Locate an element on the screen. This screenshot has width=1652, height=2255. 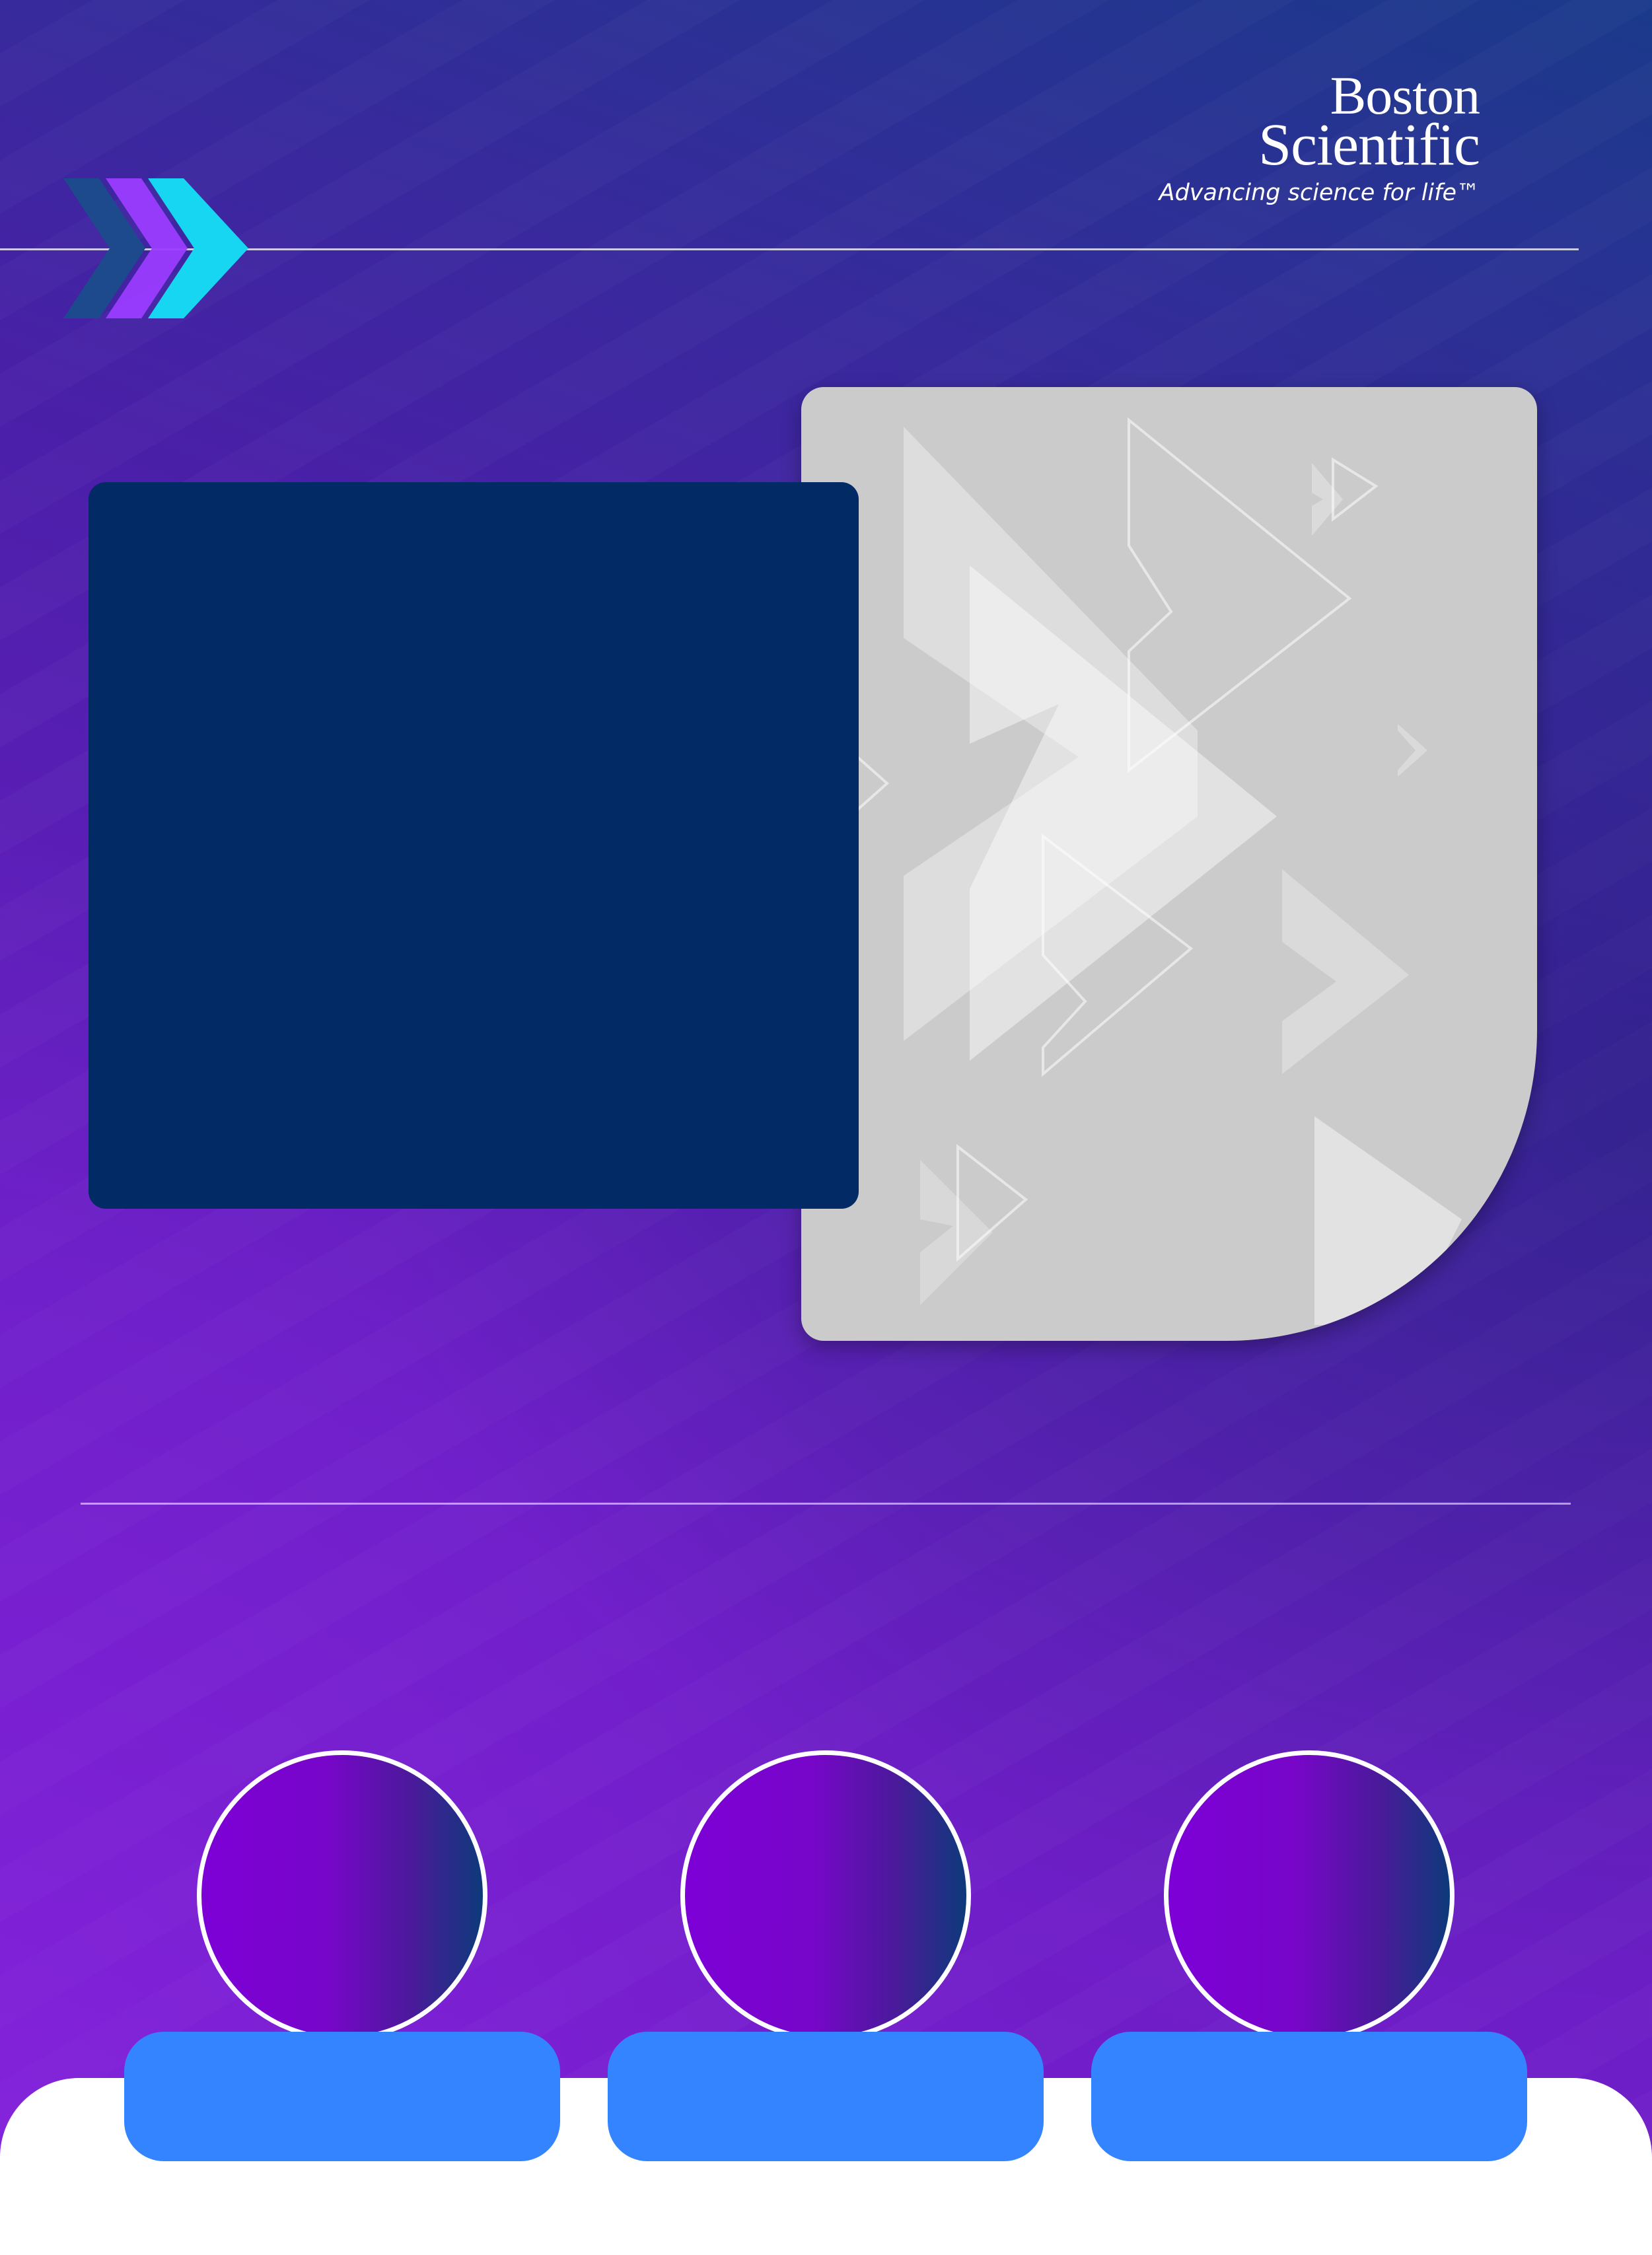
section-divider is located at coordinates (826, 1504).